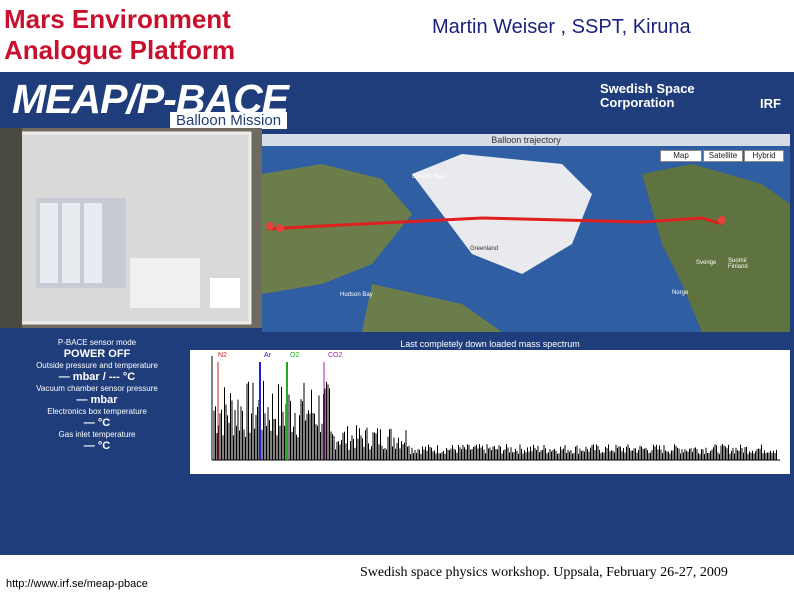 Image resolution: width=794 pixels, height=595 pixels. What do you see at coordinates (637, 102) in the screenshot?
I see `ssc-line-2: Corporation` at bounding box center [637, 102].